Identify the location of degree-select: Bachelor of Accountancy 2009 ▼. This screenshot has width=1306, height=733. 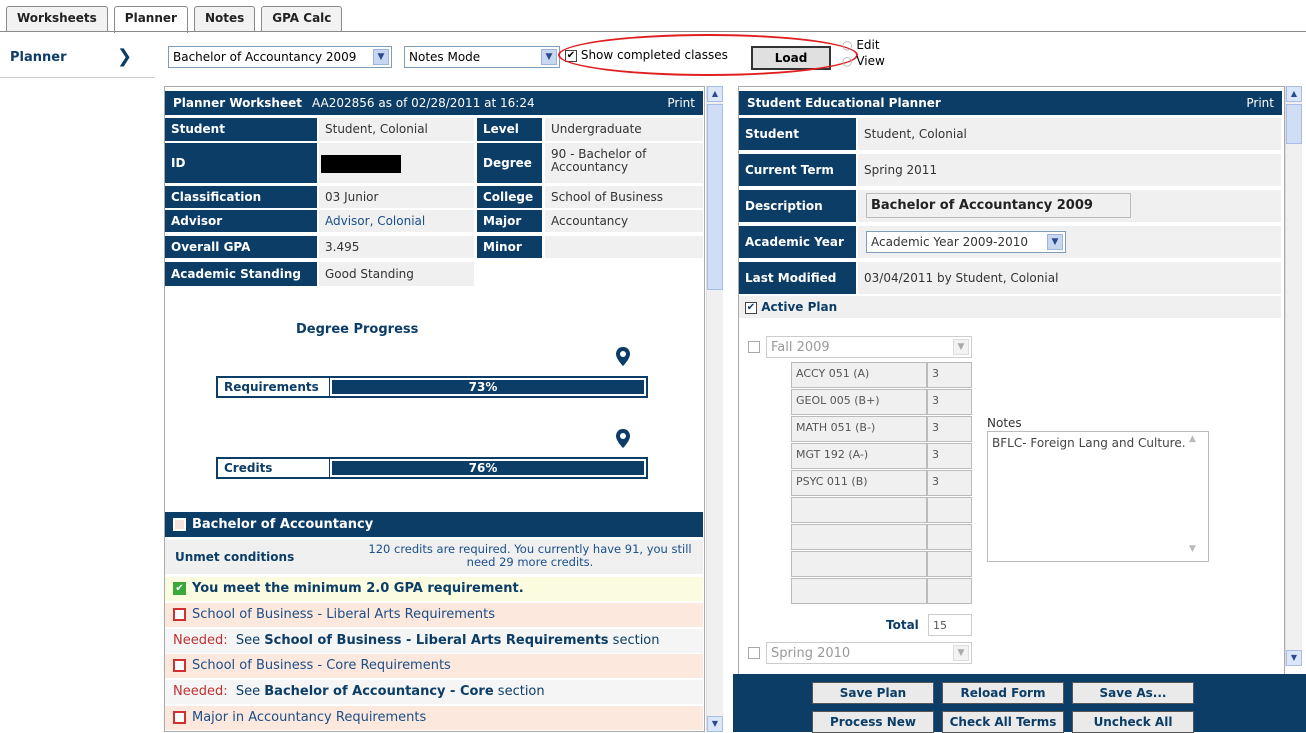
(280, 57).